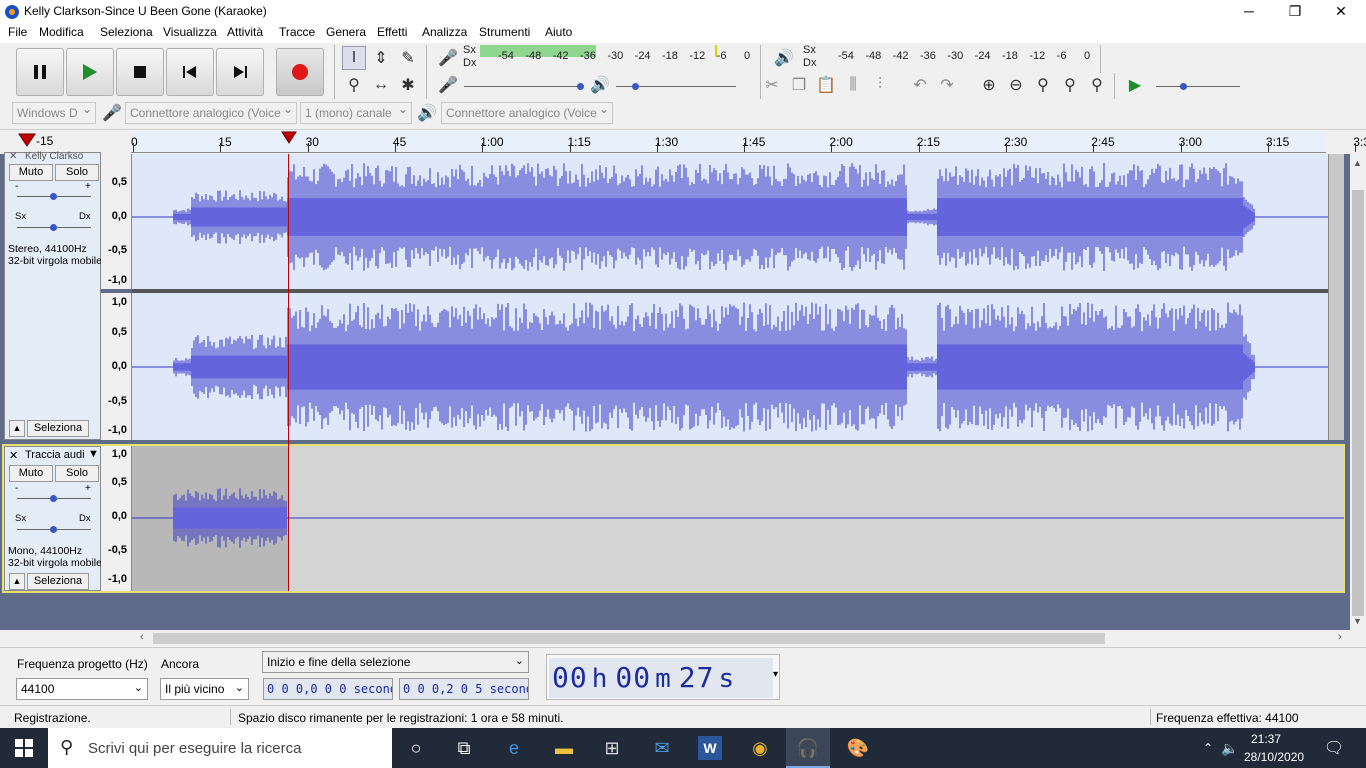  I want to click on track2-collapse-icon: ▲, so click(17, 581).